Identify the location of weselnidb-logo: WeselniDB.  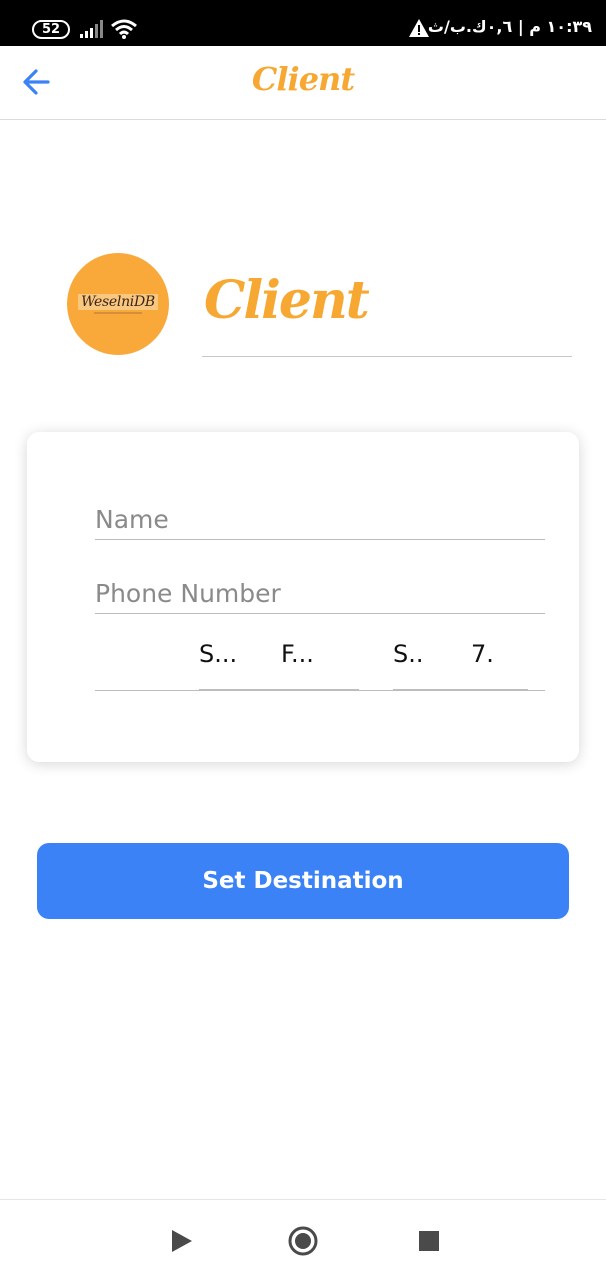
(118, 304).